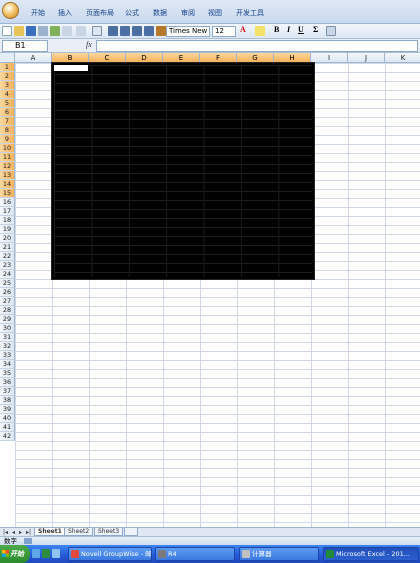 The image size is (420, 563). What do you see at coordinates (315, 29) in the screenshot?
I see `autosum-button: Σ` at bounding box center [315, 29].